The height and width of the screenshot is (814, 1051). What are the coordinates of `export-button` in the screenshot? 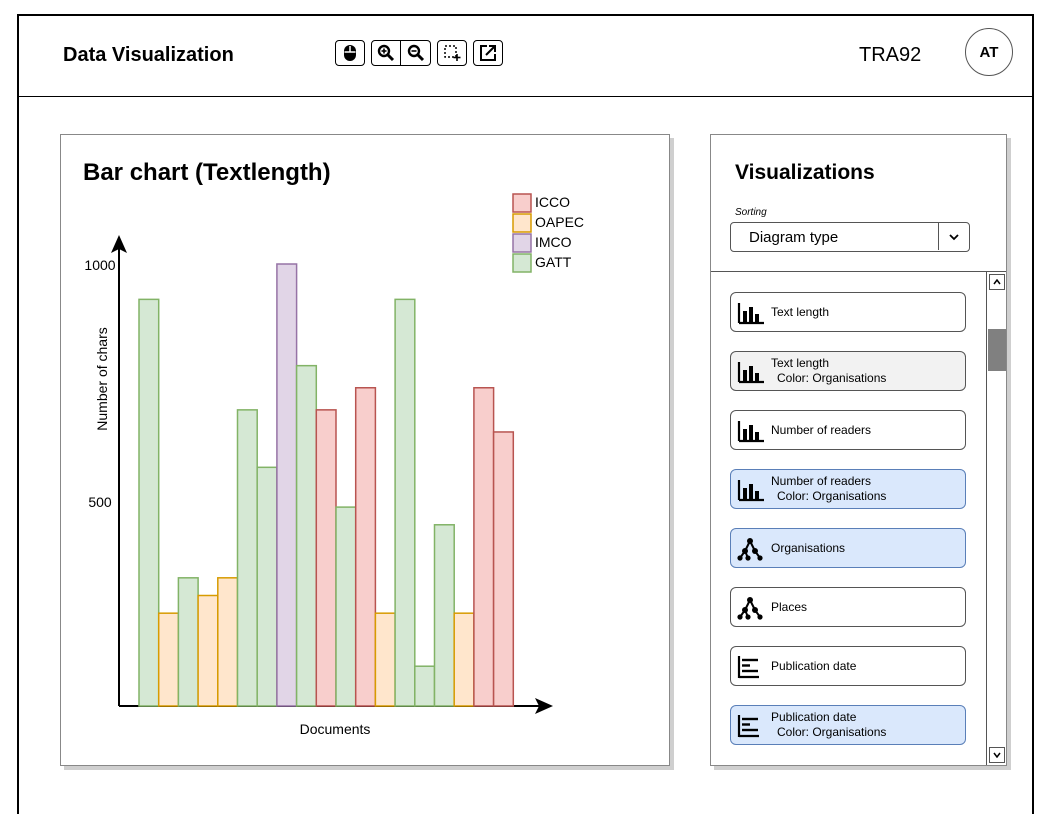 It's located at (488, 53).